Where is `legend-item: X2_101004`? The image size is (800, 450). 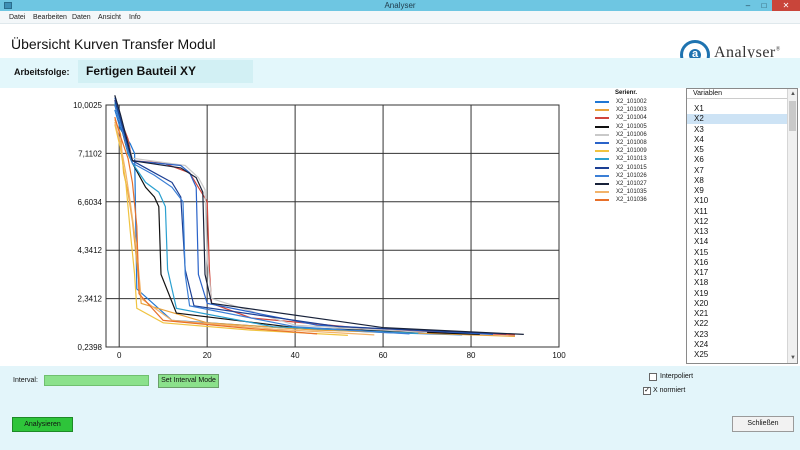 legend-item: X2_101004 is located at coordinates (640, 118).